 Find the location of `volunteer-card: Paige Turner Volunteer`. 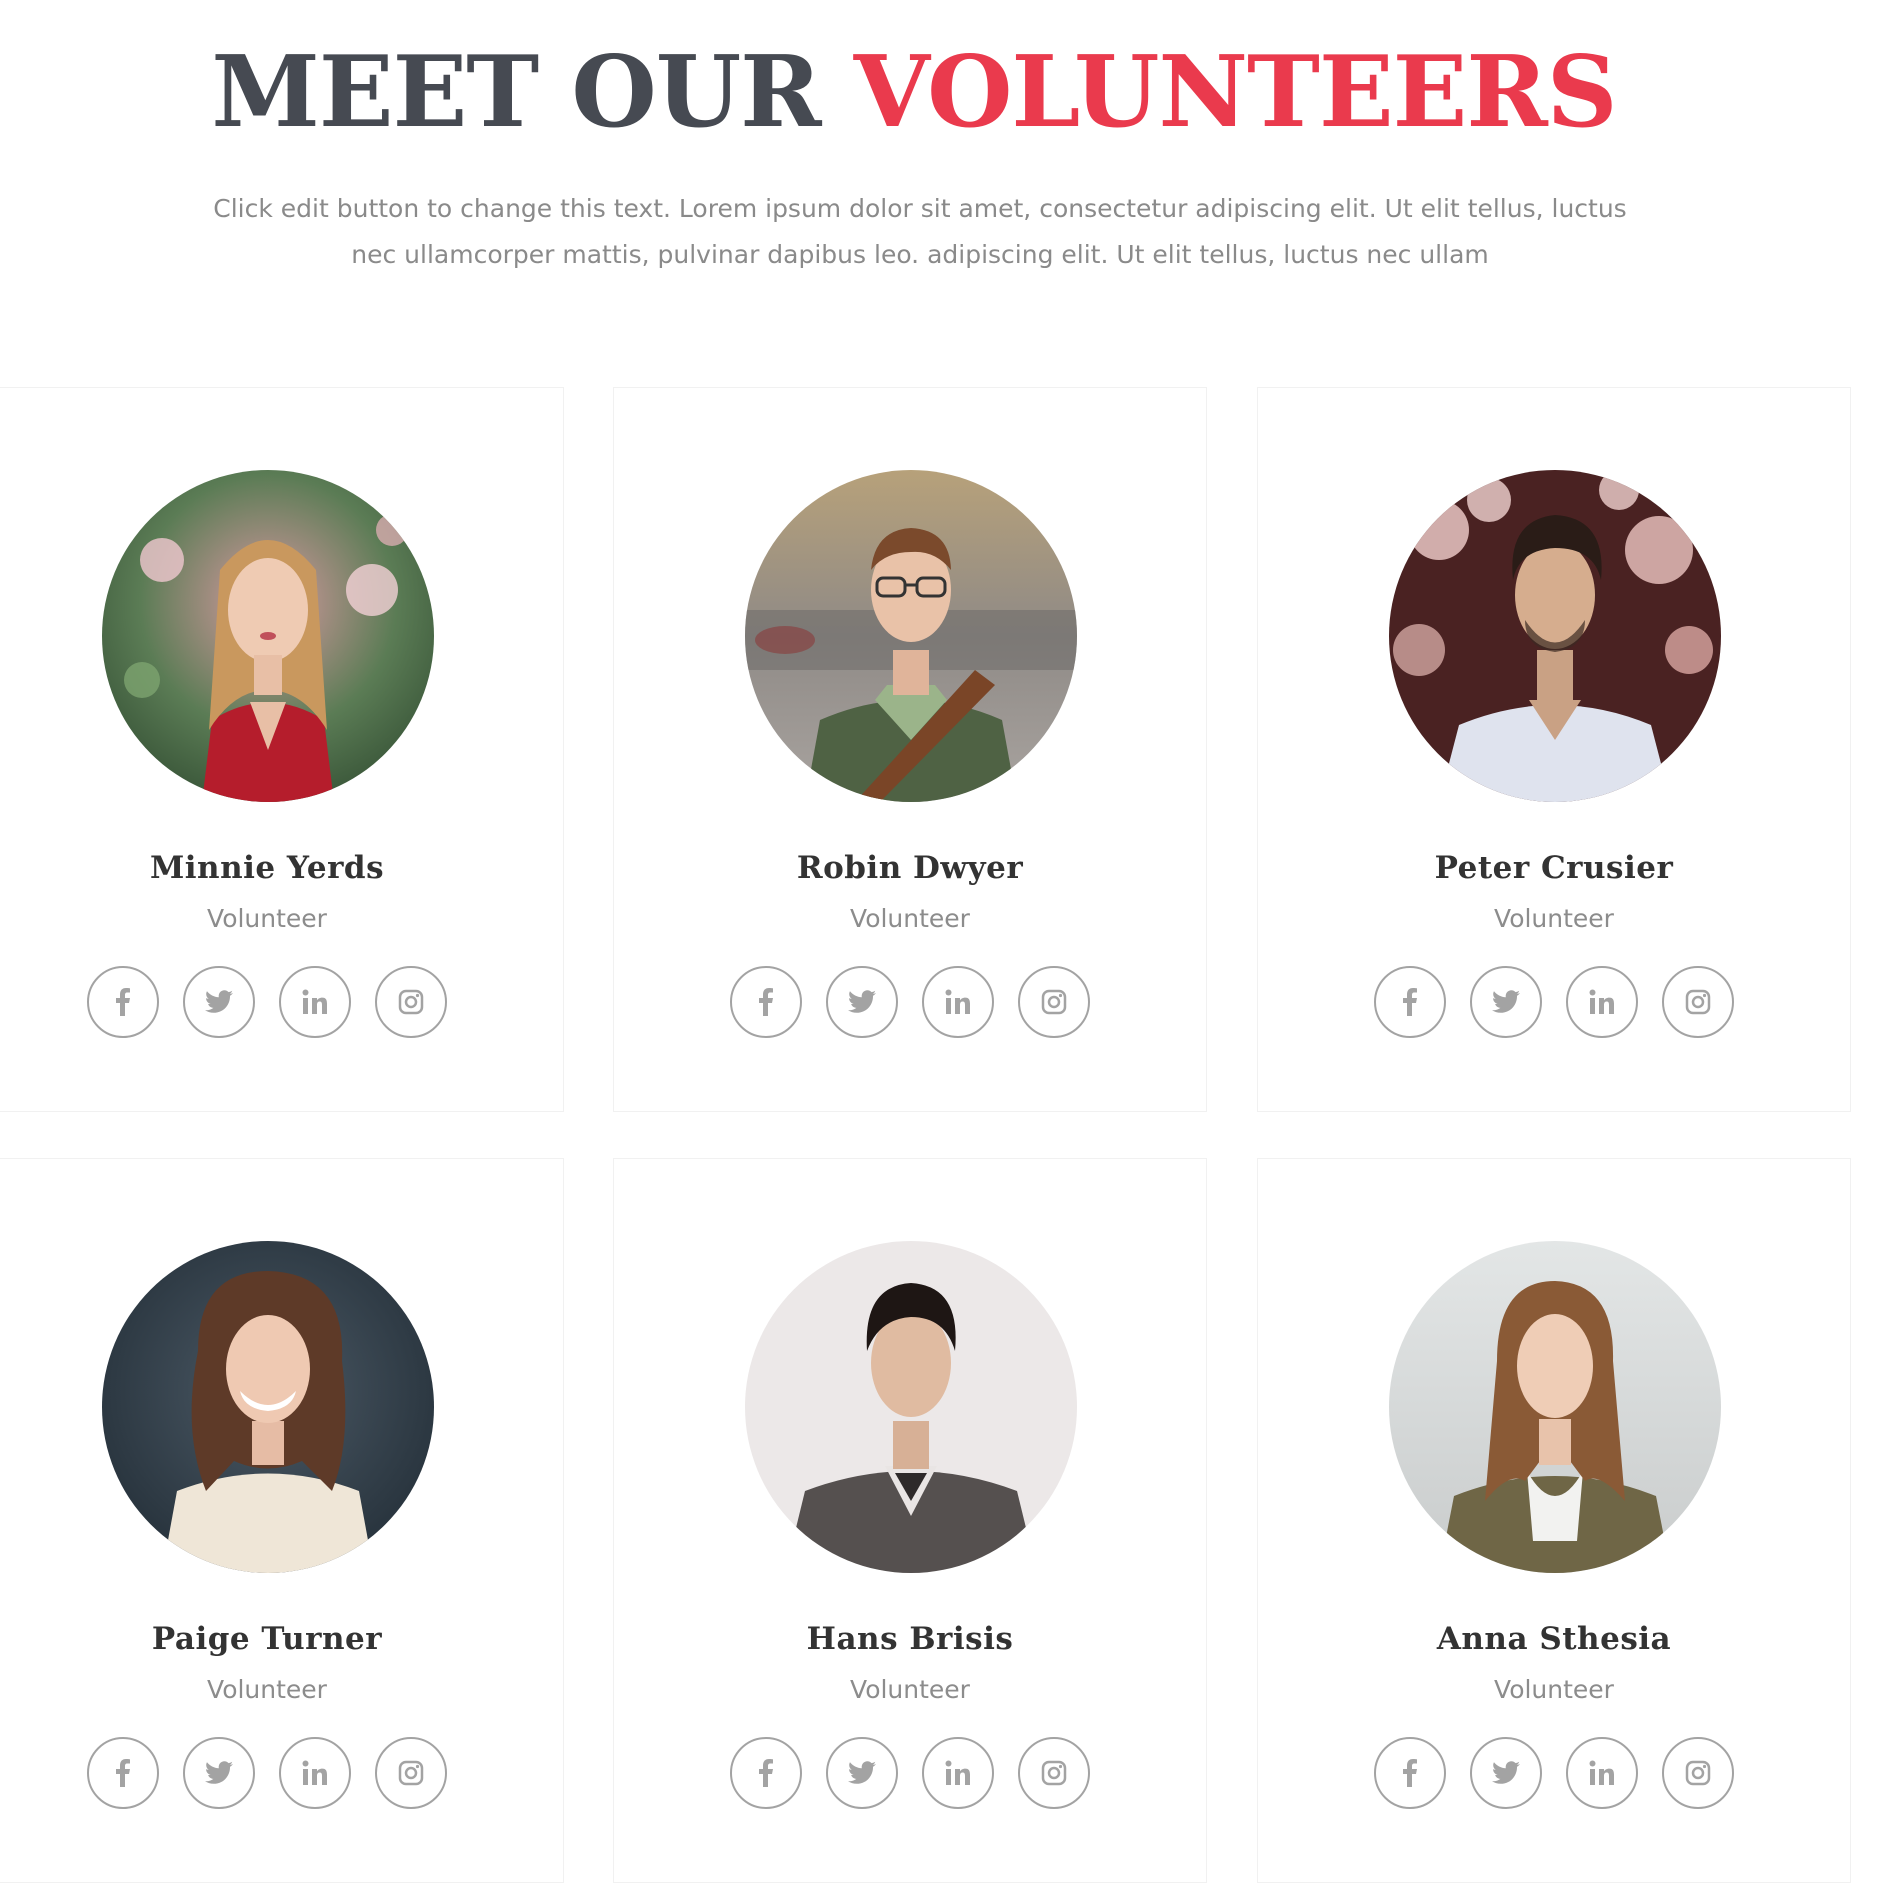

volunteer-card: Paige Turner Volunteer is located at coordinates (282, 1520).